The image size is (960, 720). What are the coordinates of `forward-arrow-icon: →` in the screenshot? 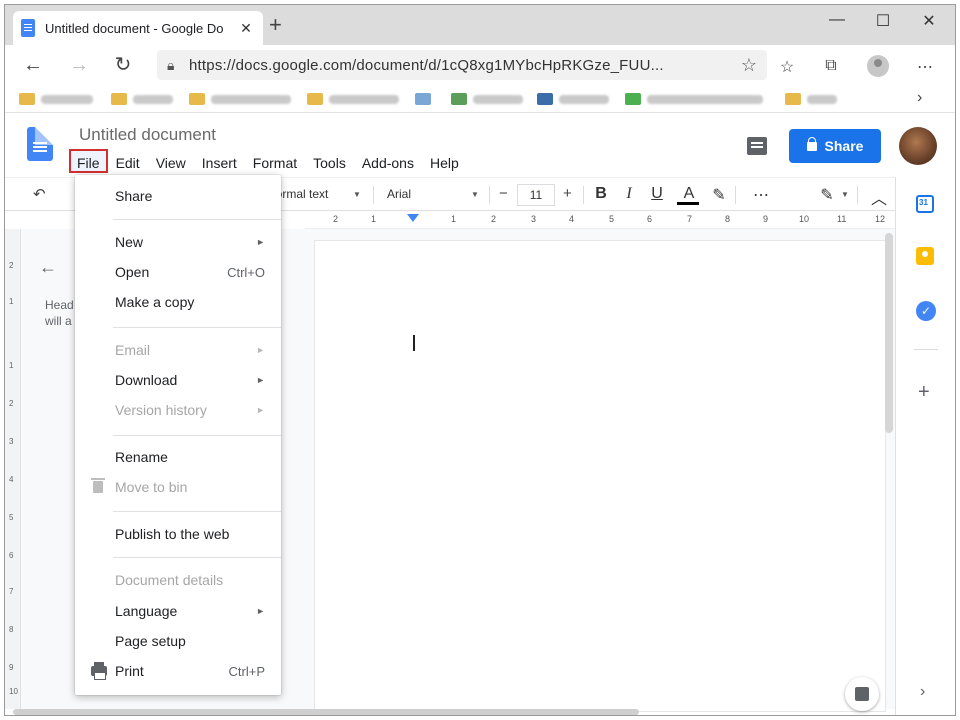 It's located at (79, 65).